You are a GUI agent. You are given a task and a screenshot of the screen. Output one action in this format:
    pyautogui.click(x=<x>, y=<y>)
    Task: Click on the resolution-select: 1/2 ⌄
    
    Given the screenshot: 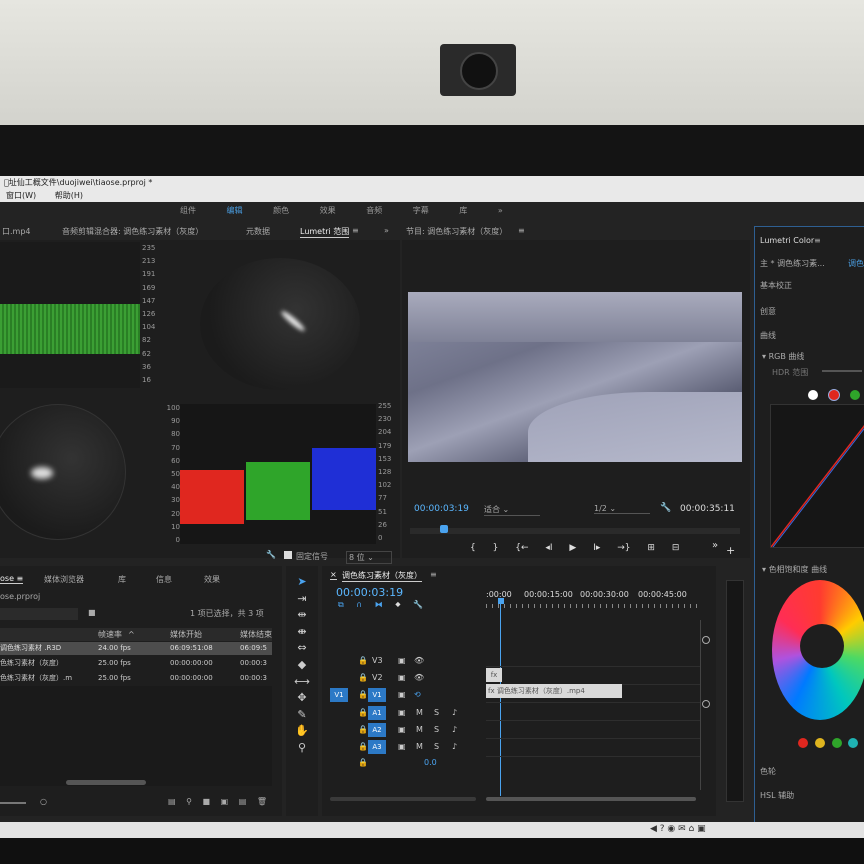 What is the action you would take?
    pyautogui.click(x=622, y=509)
    